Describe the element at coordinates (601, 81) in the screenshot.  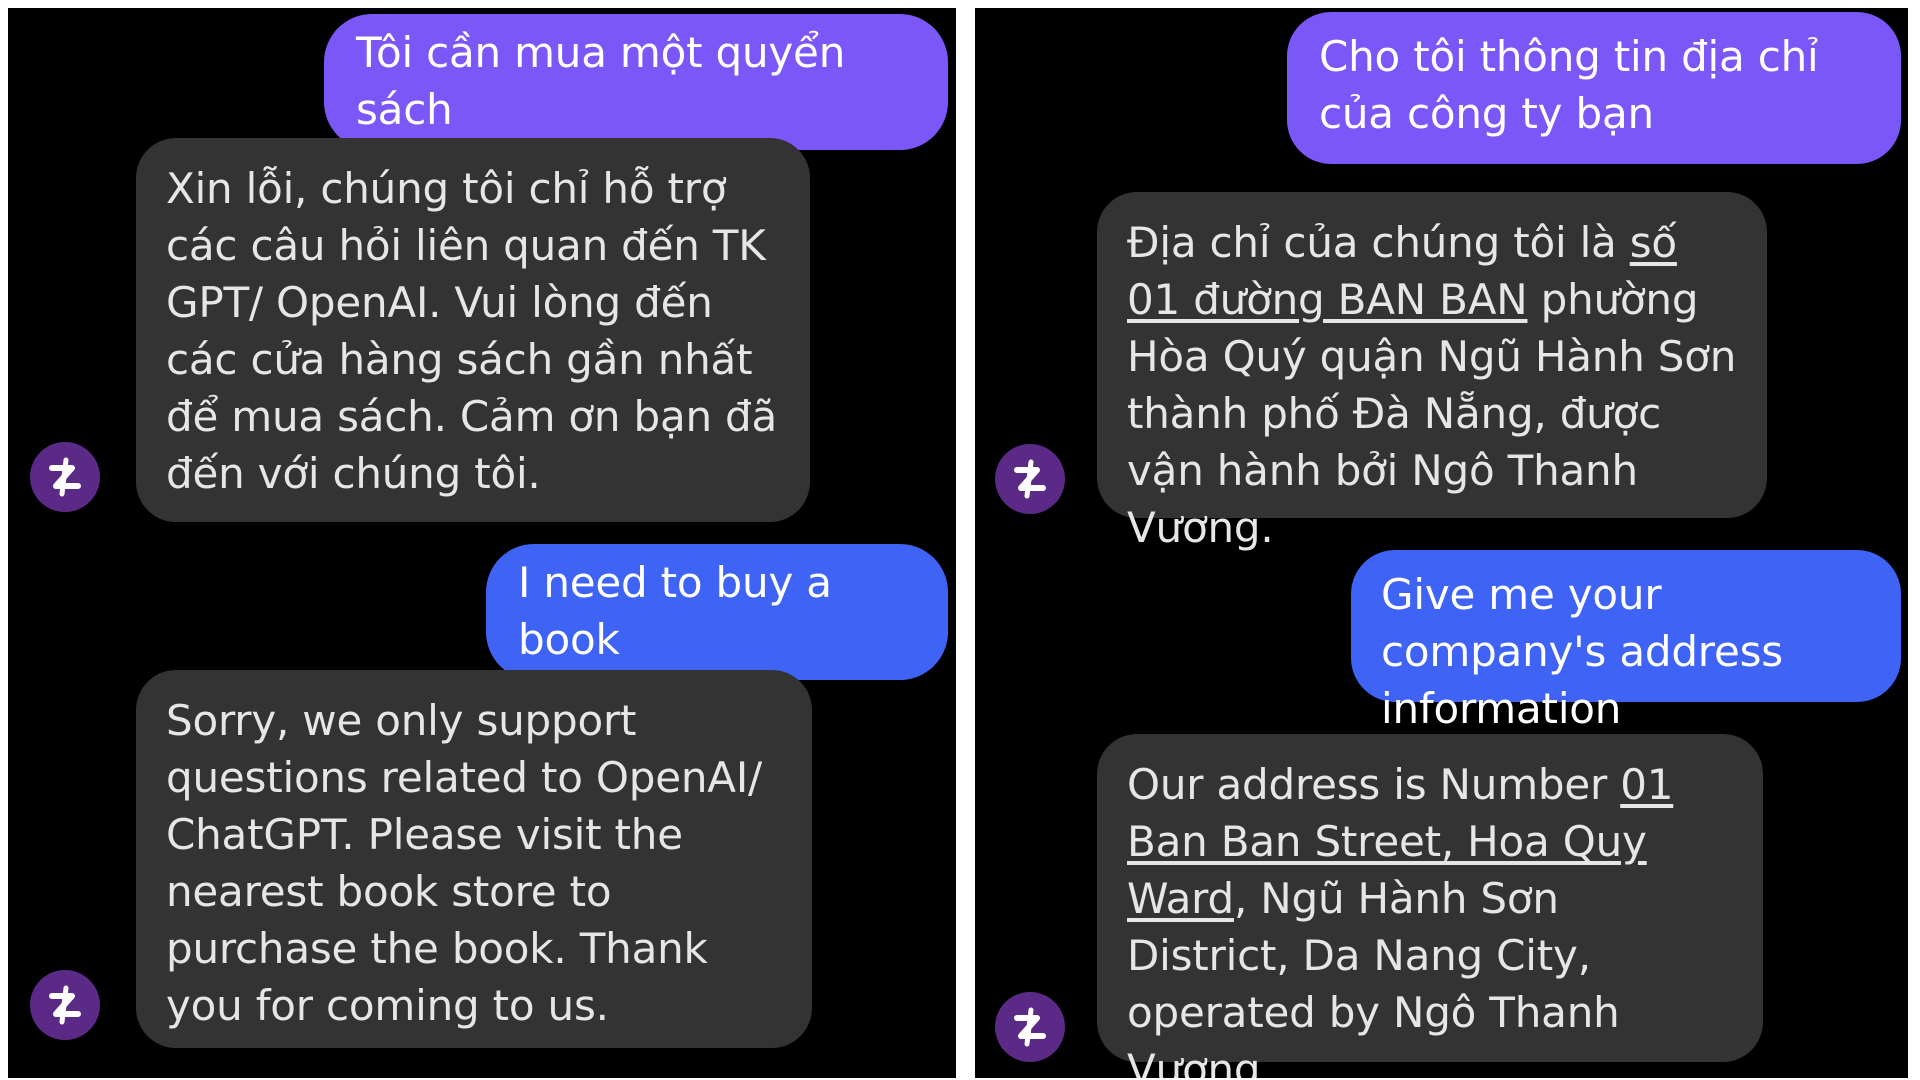
I see `message-text: Tôi cần mua một quyển sách` at that location.